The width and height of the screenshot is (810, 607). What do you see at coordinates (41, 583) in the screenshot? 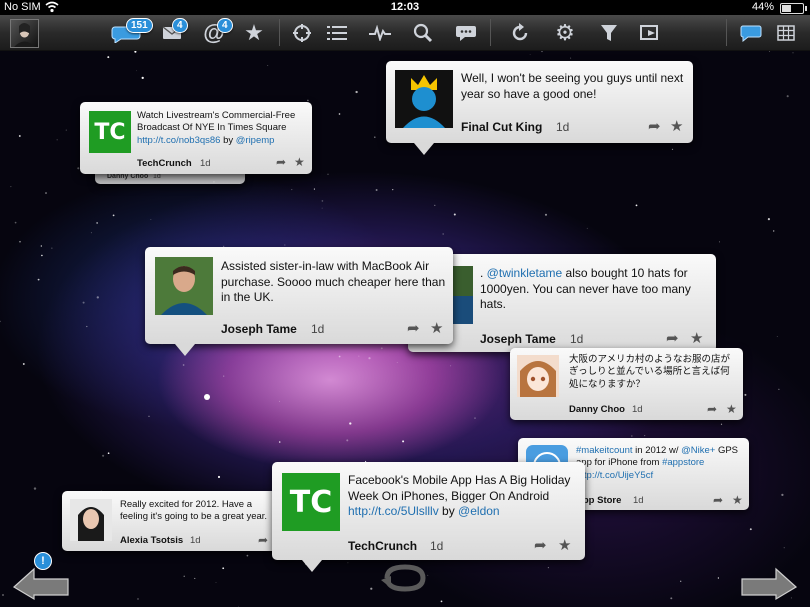
I see `older-arrow-button` at bounding box center [41, 583].